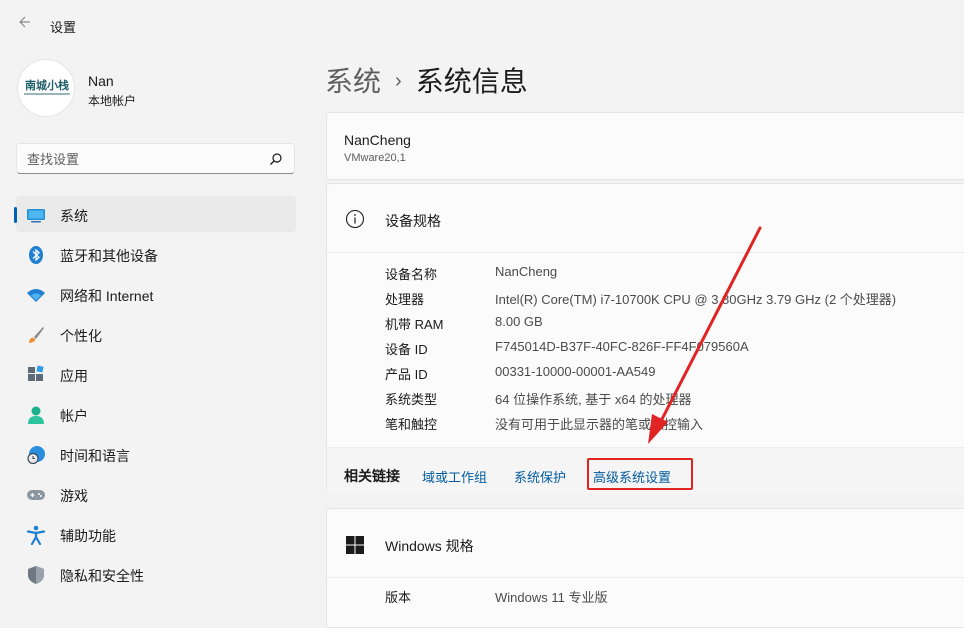 The width and height of the screenshot is (964, 628). What do you see at coordinates (674, 596) in the screenshot?
I see `spec-row: 版本 Windows 11 专业版` at bounding box center [674, 596].